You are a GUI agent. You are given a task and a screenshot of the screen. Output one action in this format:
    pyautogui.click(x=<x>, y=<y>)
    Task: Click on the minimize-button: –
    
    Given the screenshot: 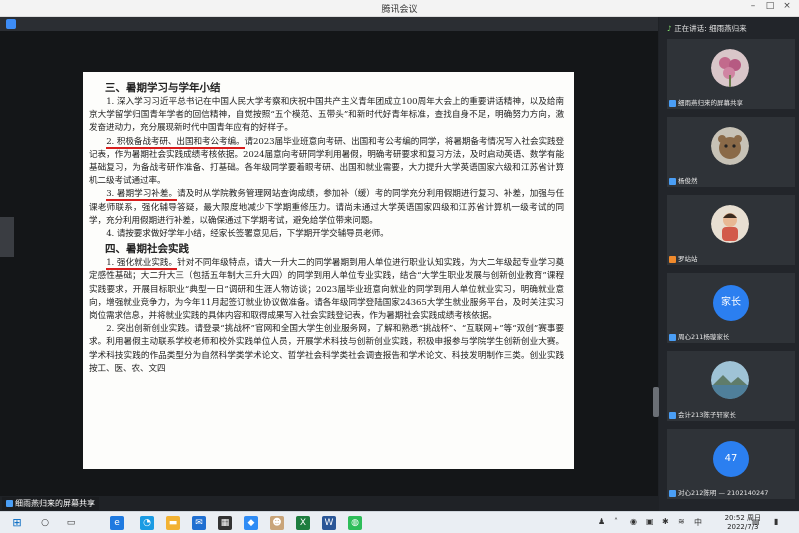 What is the action you would take?
    pyautogui.click(x=753, y=6)
    